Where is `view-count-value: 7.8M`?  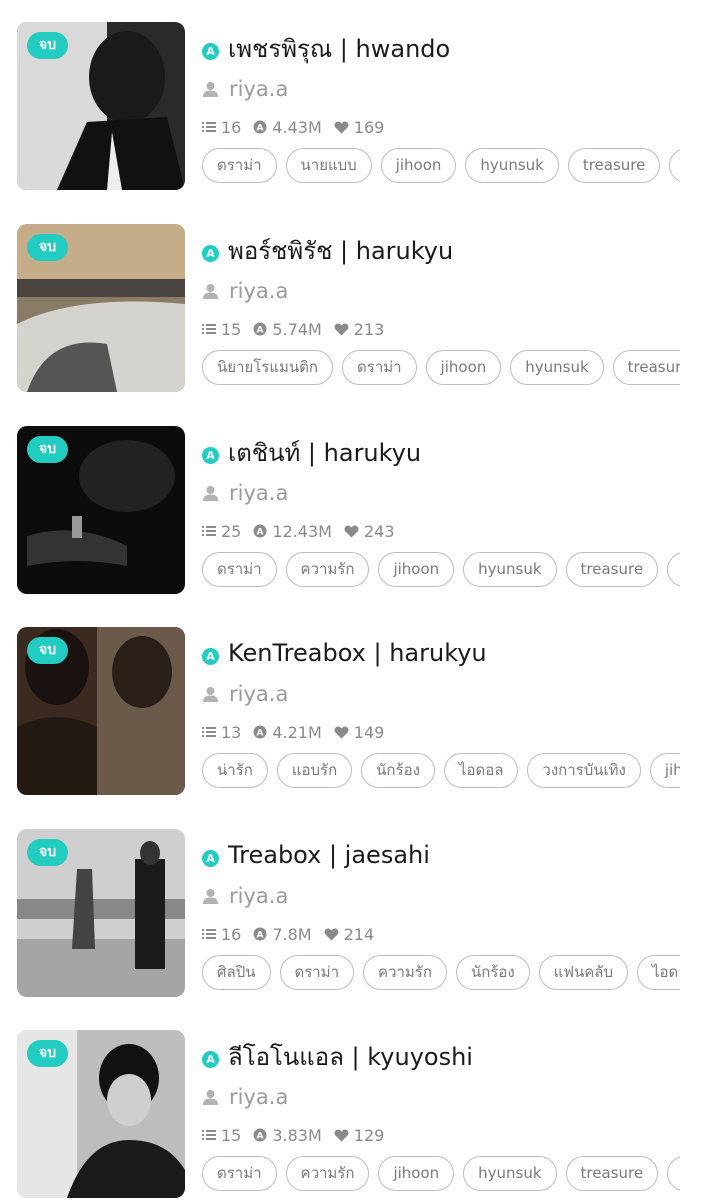 view-count-value: 7.8M is located at coordinates (292, 934).